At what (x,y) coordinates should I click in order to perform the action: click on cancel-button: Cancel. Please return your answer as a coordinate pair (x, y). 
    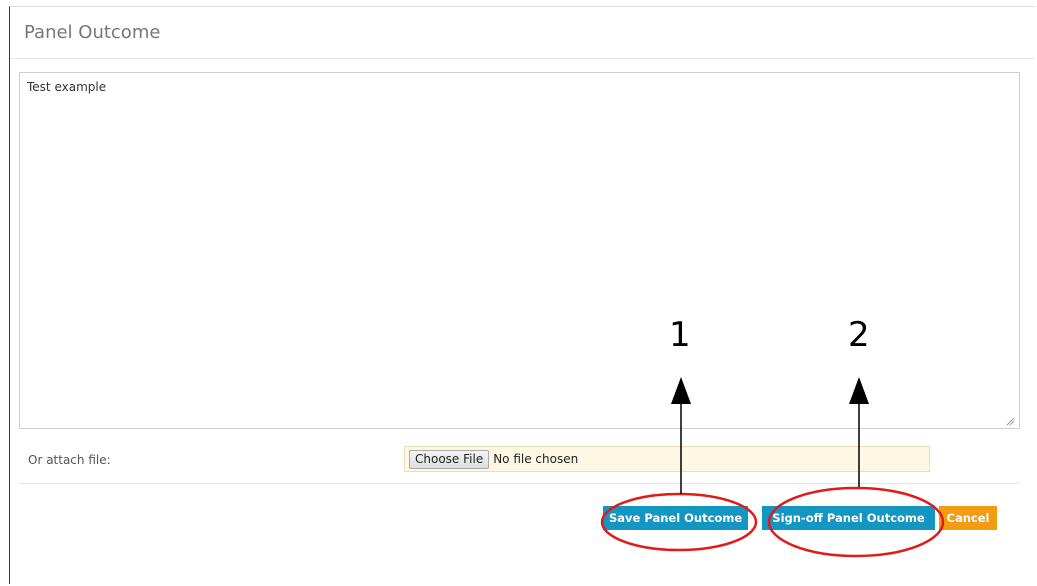
    Looking at the image, I should click on (968, 518).